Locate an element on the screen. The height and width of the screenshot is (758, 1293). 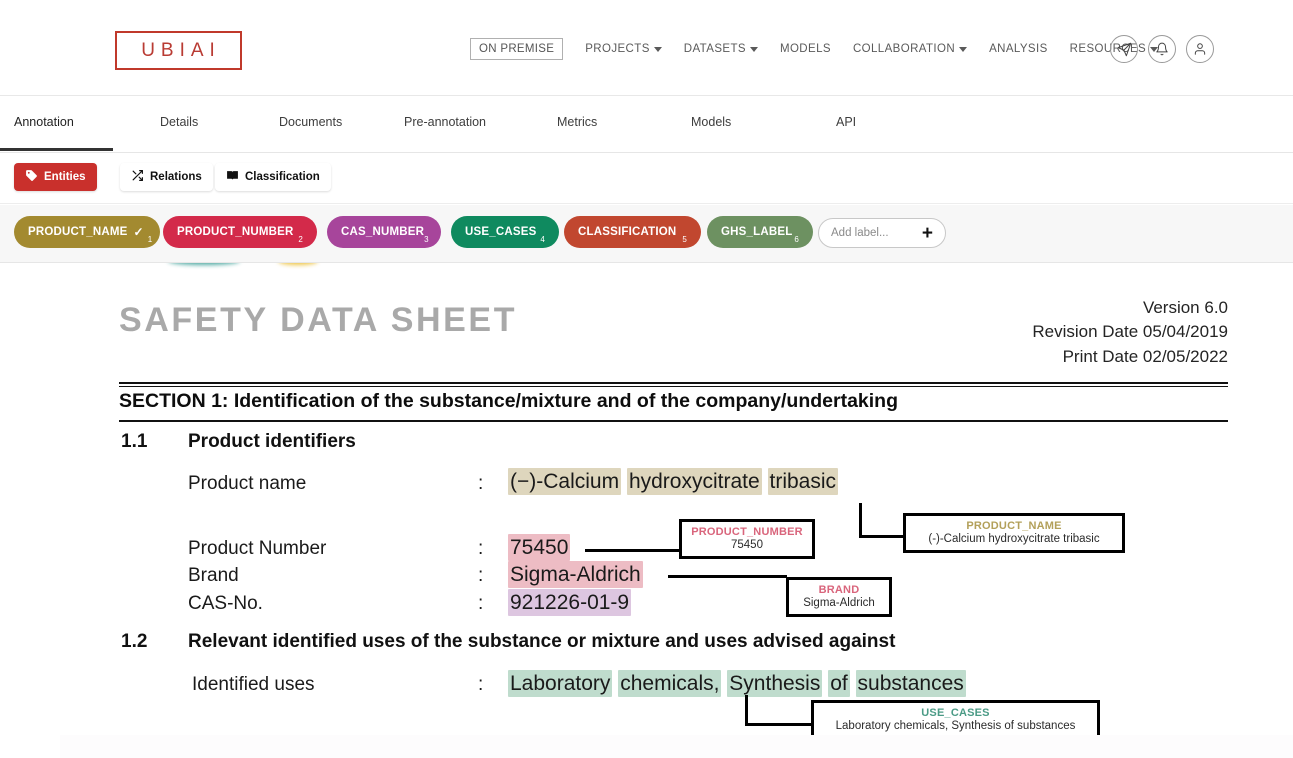
nav-item-models-label: MODELS is located at coordinates (805, 49).